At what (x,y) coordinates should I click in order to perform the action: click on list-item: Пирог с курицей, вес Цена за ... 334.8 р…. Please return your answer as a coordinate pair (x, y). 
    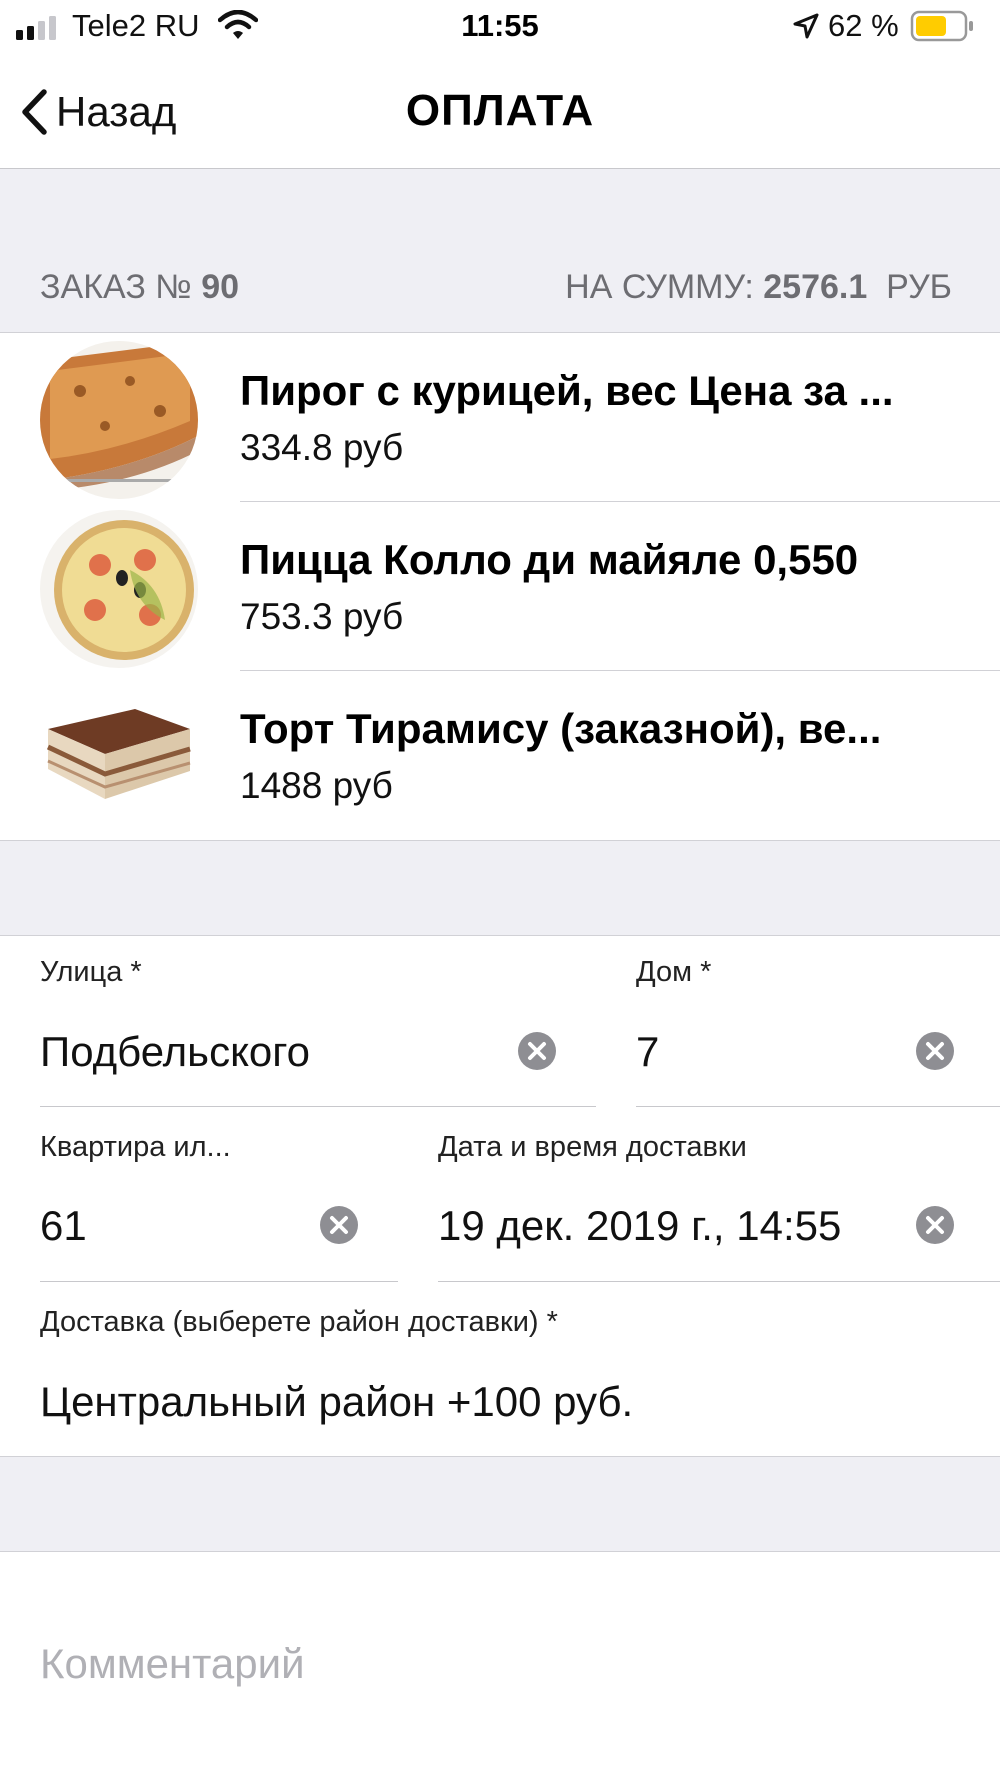
    Looking at the image, I should click on (500, 417).